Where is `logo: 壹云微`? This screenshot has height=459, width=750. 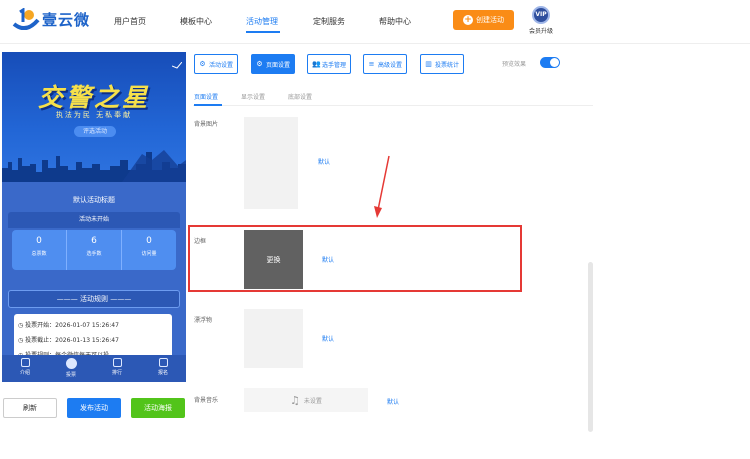
logo: 壹云微 is located at coordinates (51, 19).